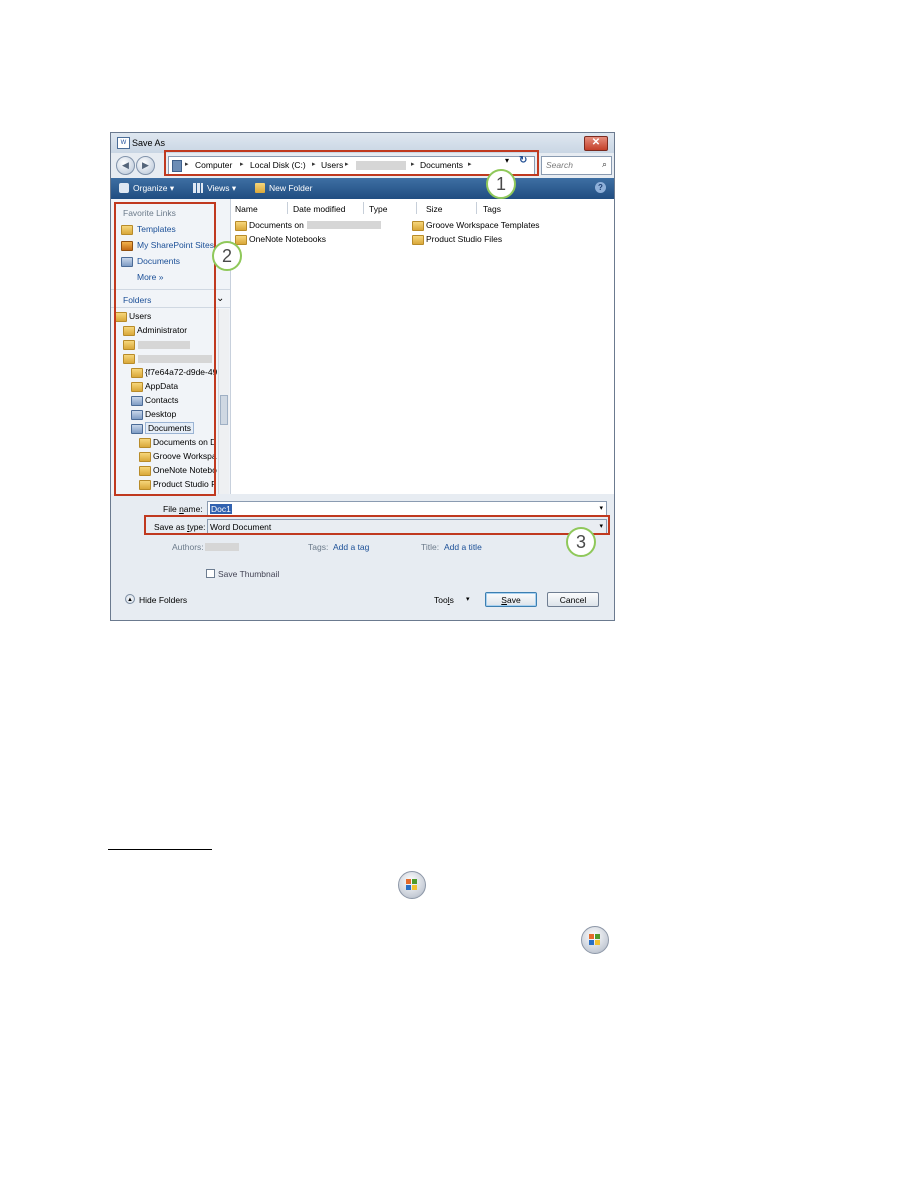  What do you see at coordinates (188, 547) in the screenshot?
I see `authors-label: Authors:` at bounding box center [188, 547].